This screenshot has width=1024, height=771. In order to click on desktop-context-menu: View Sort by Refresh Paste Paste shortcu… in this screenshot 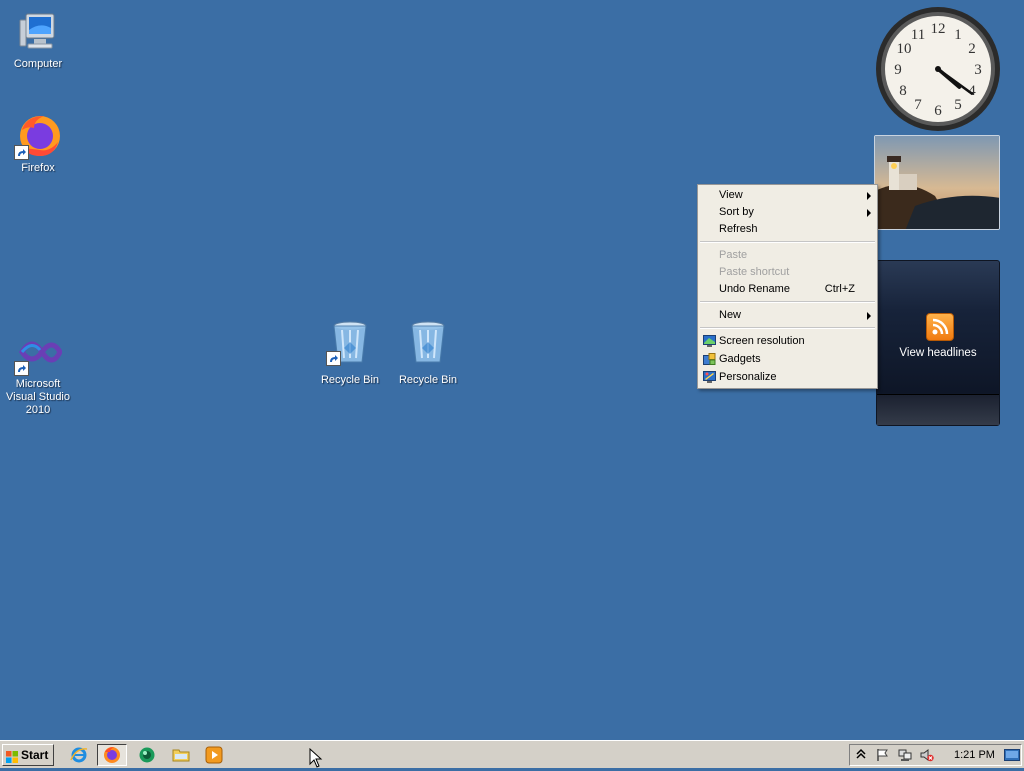, I will do `click(787, 286)`.